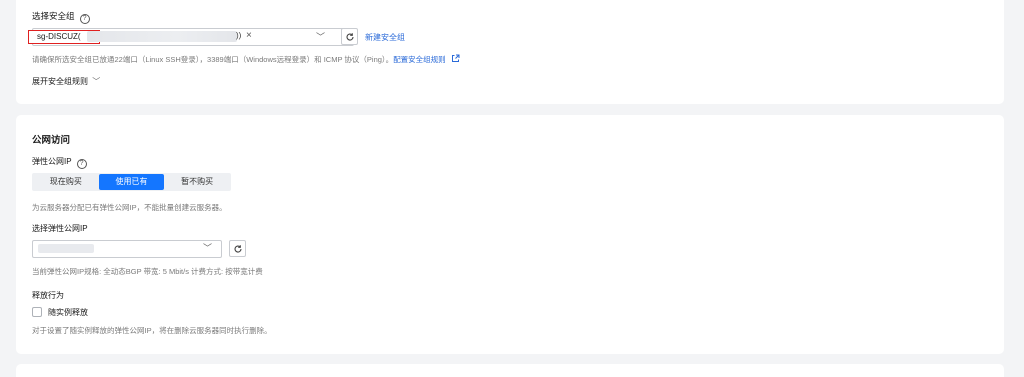 The image size is (1024, 377). Describe the element at coordinates (249, 35) in the screenshot. I see `clear-icon: ×` at that location.